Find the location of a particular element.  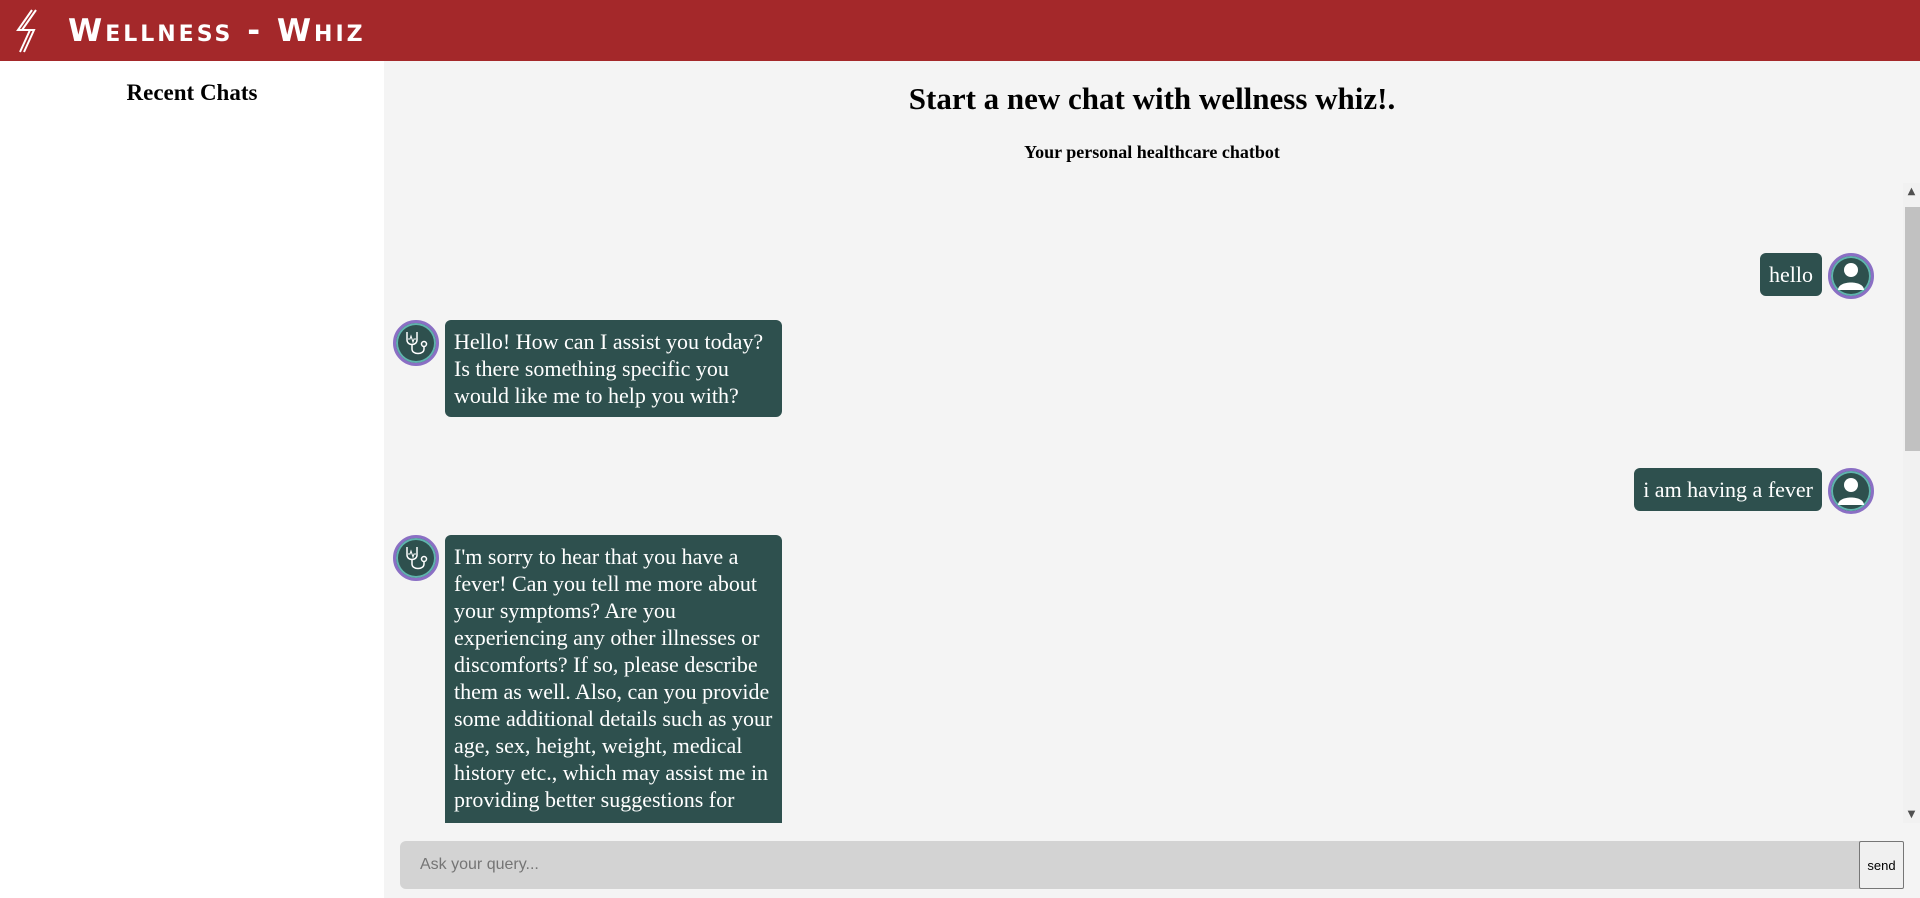

query-input is located at coordinates (1130, 865).